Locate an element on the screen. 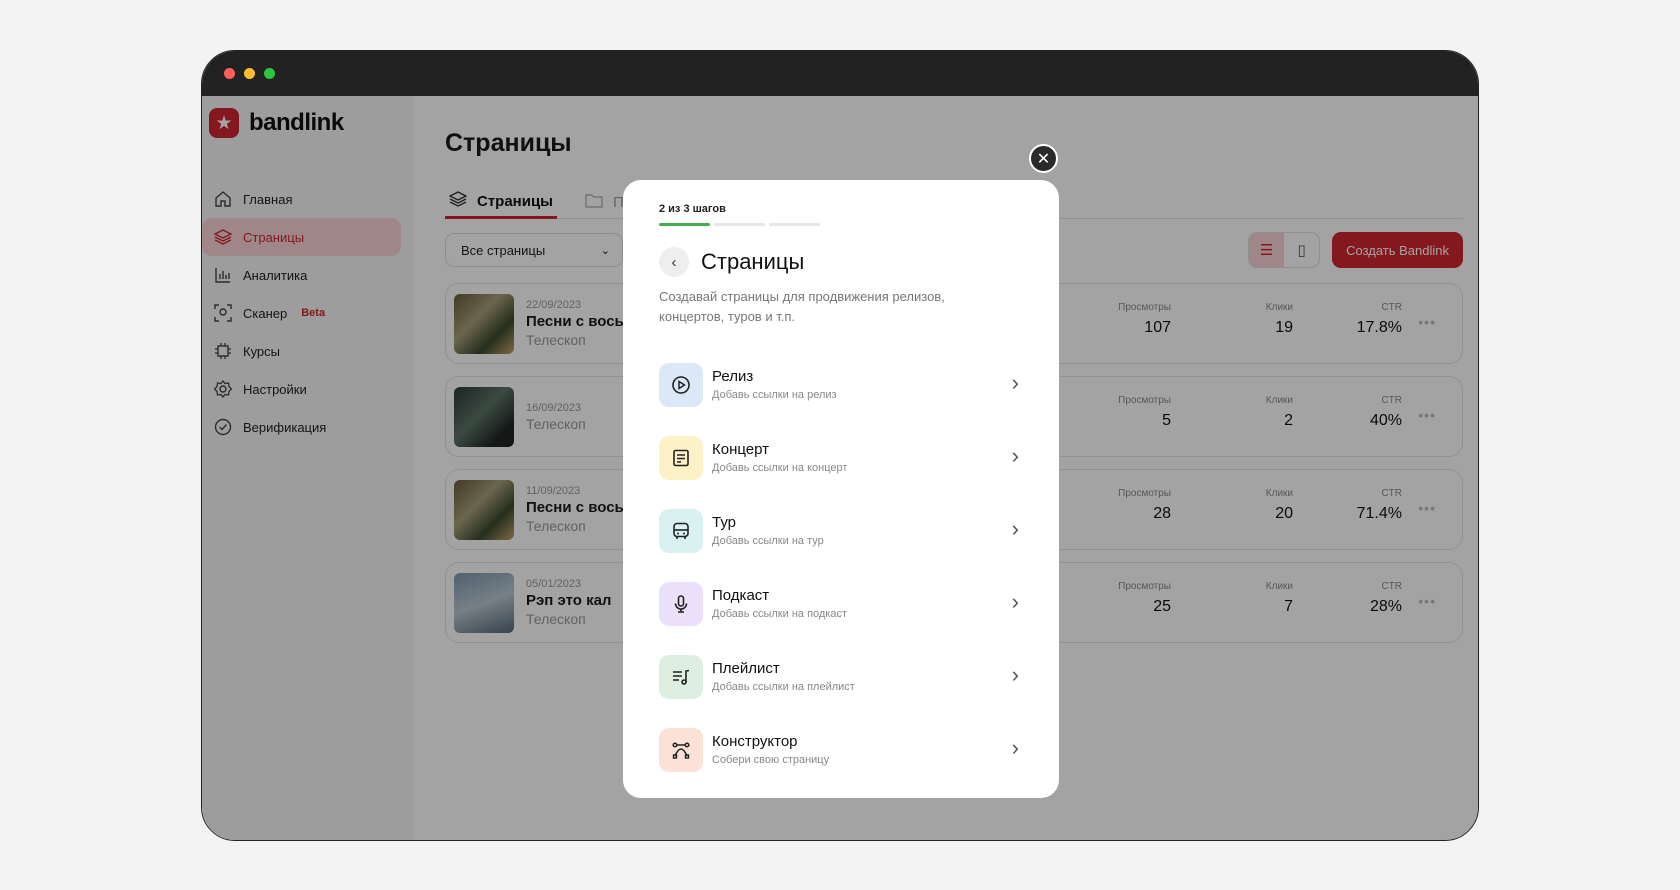 This screenshot has height=890, width=1680. option-title: Релиз is located at coordinates (733, 376).